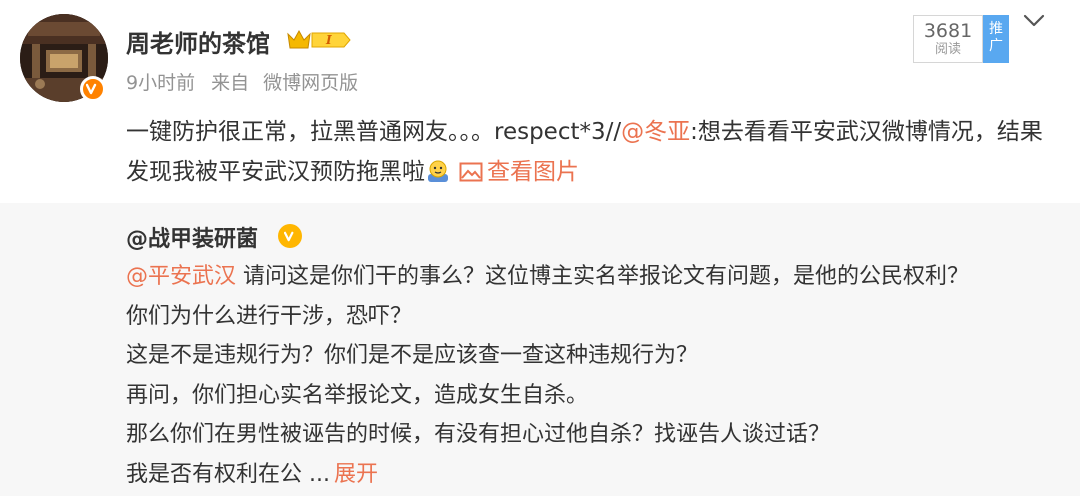 The width and height of the screenshot is (1080, 496). I want to click on repost-line-6: 我是否有权利在公 ... 展开, so click(591, 475).